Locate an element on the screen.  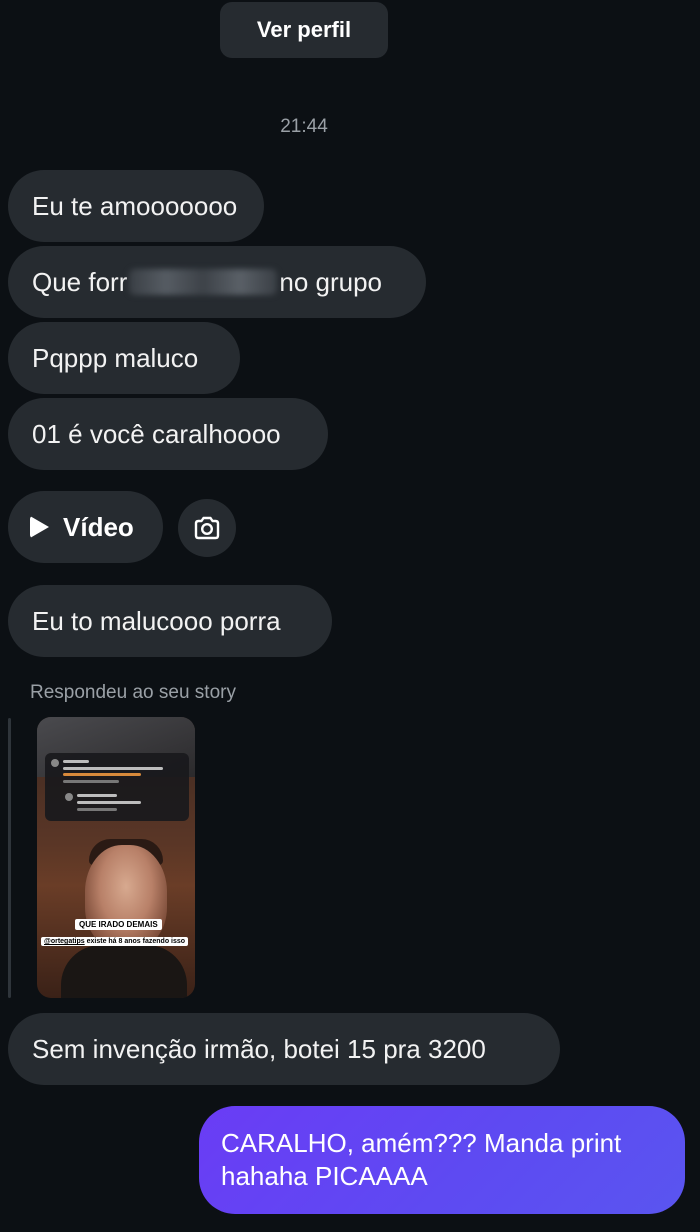
person-face is located at coordinates (126, 897).